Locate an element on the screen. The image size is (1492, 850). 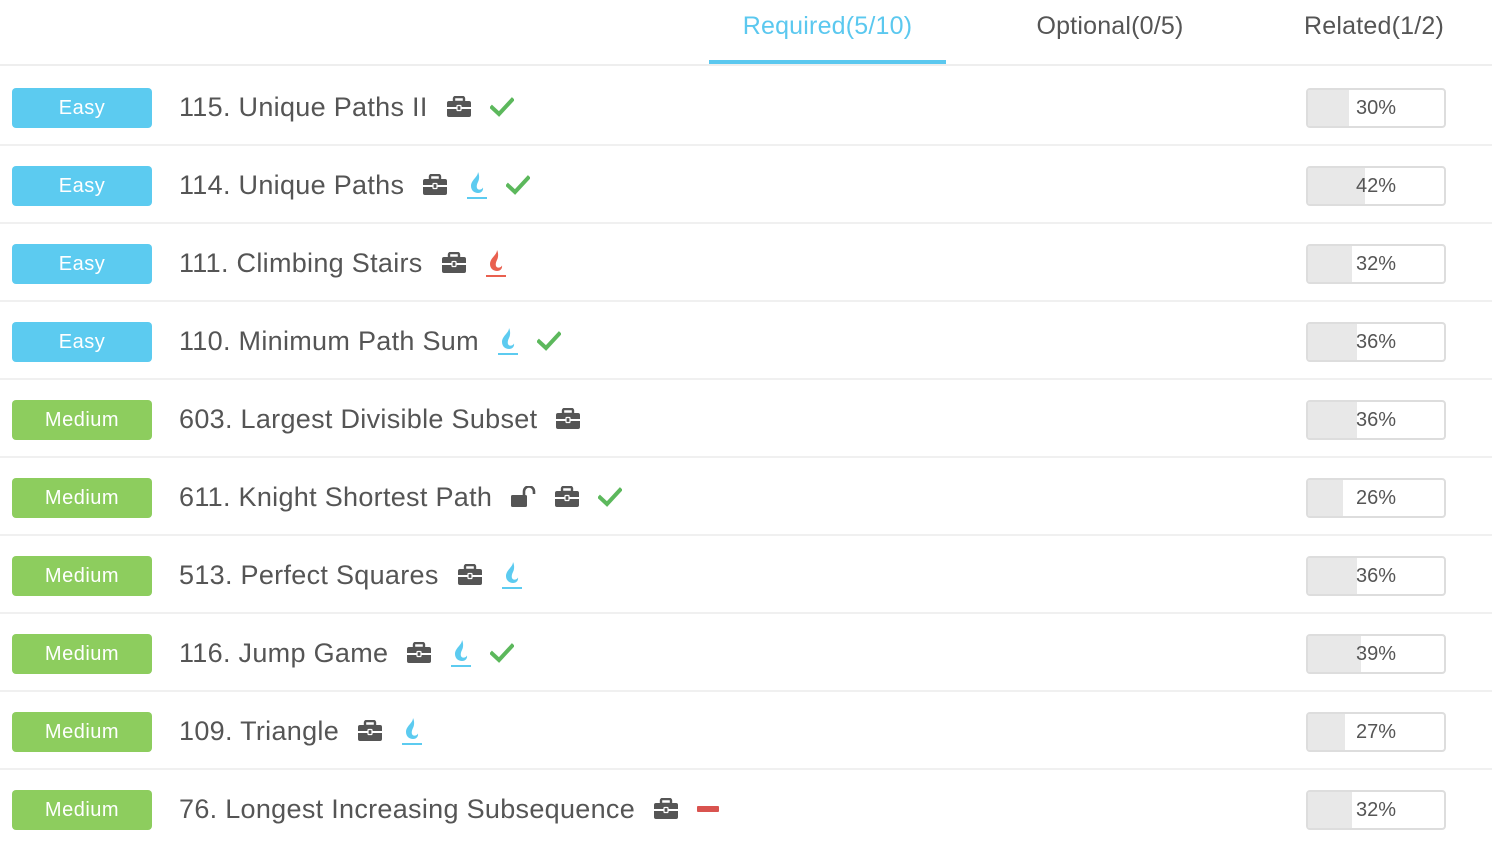
problem-row: Easy 115. Unique Paths II 30% is located at coordinates (746, 107).